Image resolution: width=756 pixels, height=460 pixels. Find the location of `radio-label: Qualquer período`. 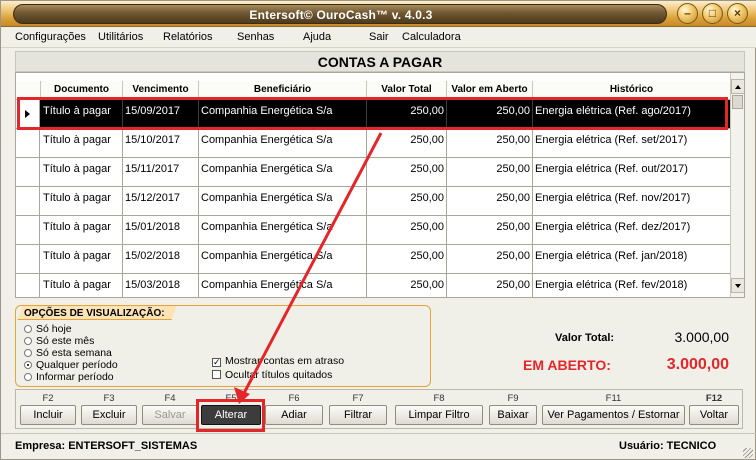

radio-label: Qualquer período is located at coordinates (77, 365).